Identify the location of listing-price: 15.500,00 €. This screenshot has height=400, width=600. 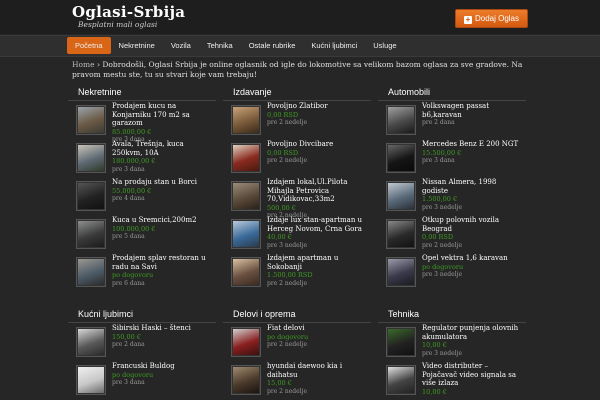
(442, 152).